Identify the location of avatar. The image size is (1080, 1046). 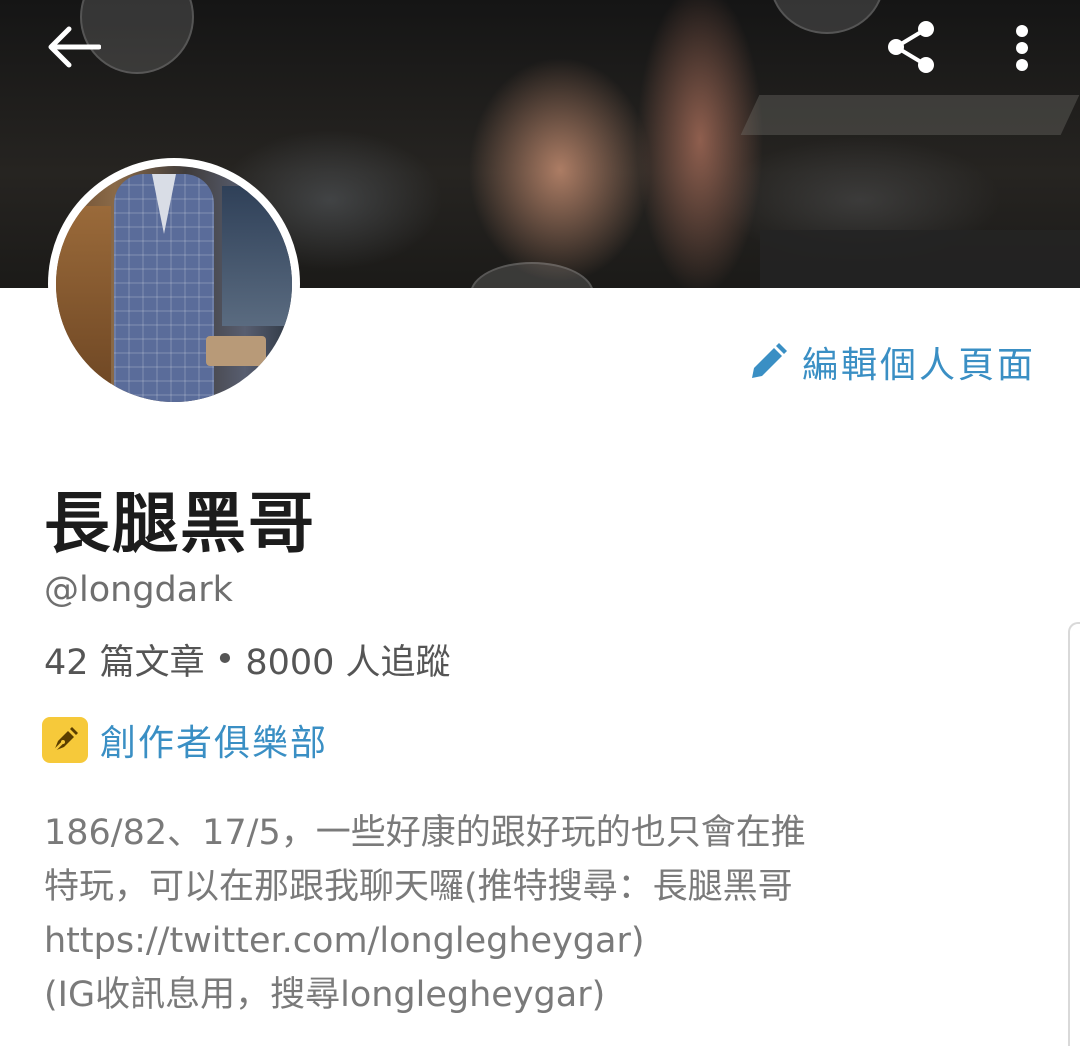
(174, 284).